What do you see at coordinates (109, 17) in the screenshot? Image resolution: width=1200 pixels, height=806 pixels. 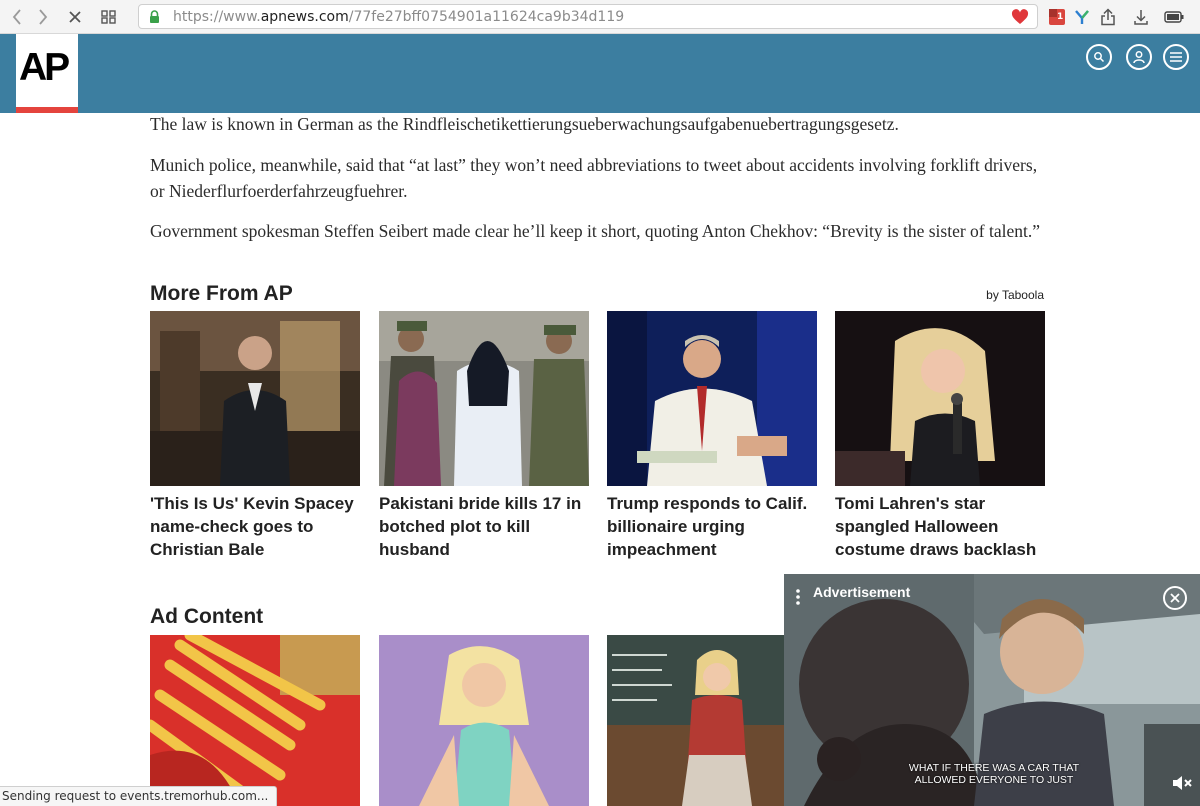 I see `tabs-grid-icon` at bounding box center [109, 17].